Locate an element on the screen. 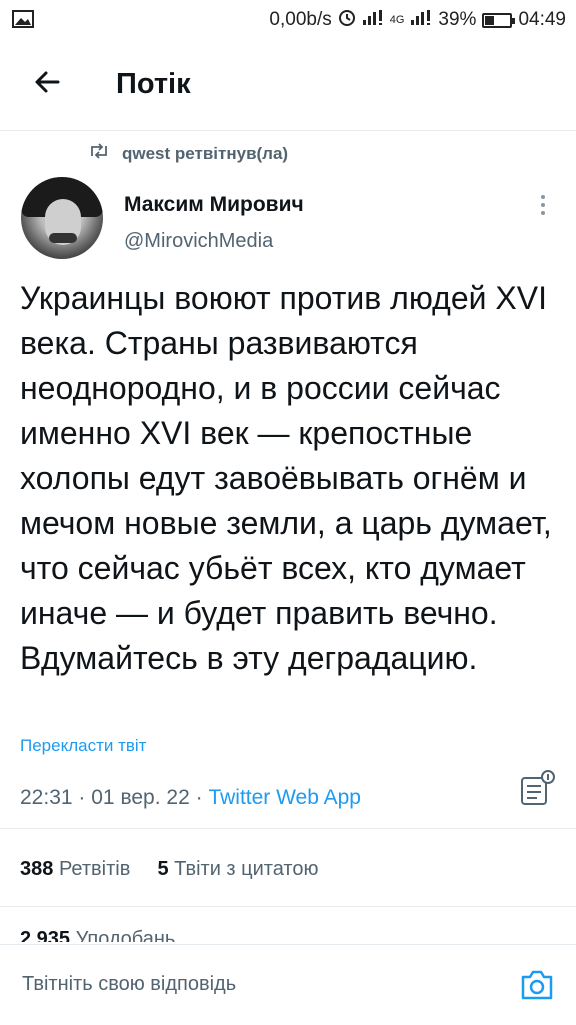  tweet-meta: 22:31 · 01 вер. 22 · Twitter Web App is located at coordinates (190, 798).